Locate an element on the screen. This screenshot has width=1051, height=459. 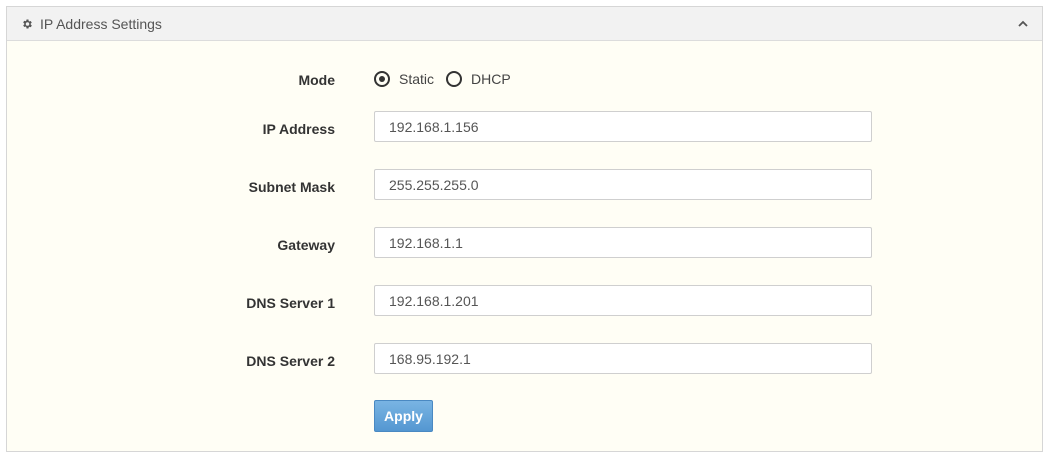
subnet-mask-field is located at coordinates (623, 184).